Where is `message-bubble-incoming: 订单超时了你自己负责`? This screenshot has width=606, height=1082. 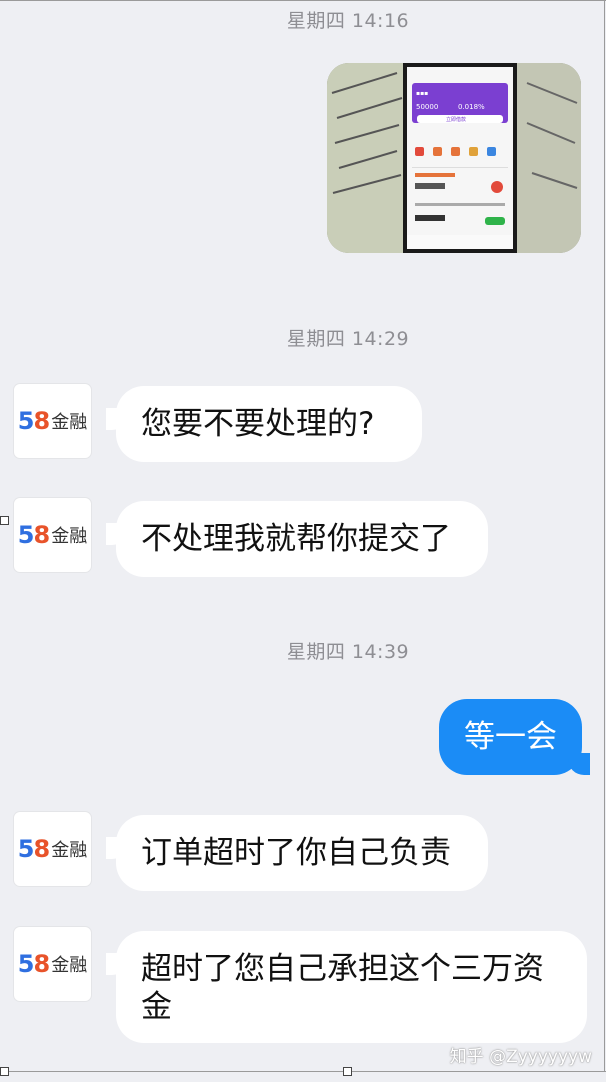
message-bubble-incoming: 订单超时了你自己负责 is located at coordinates (297, 853).